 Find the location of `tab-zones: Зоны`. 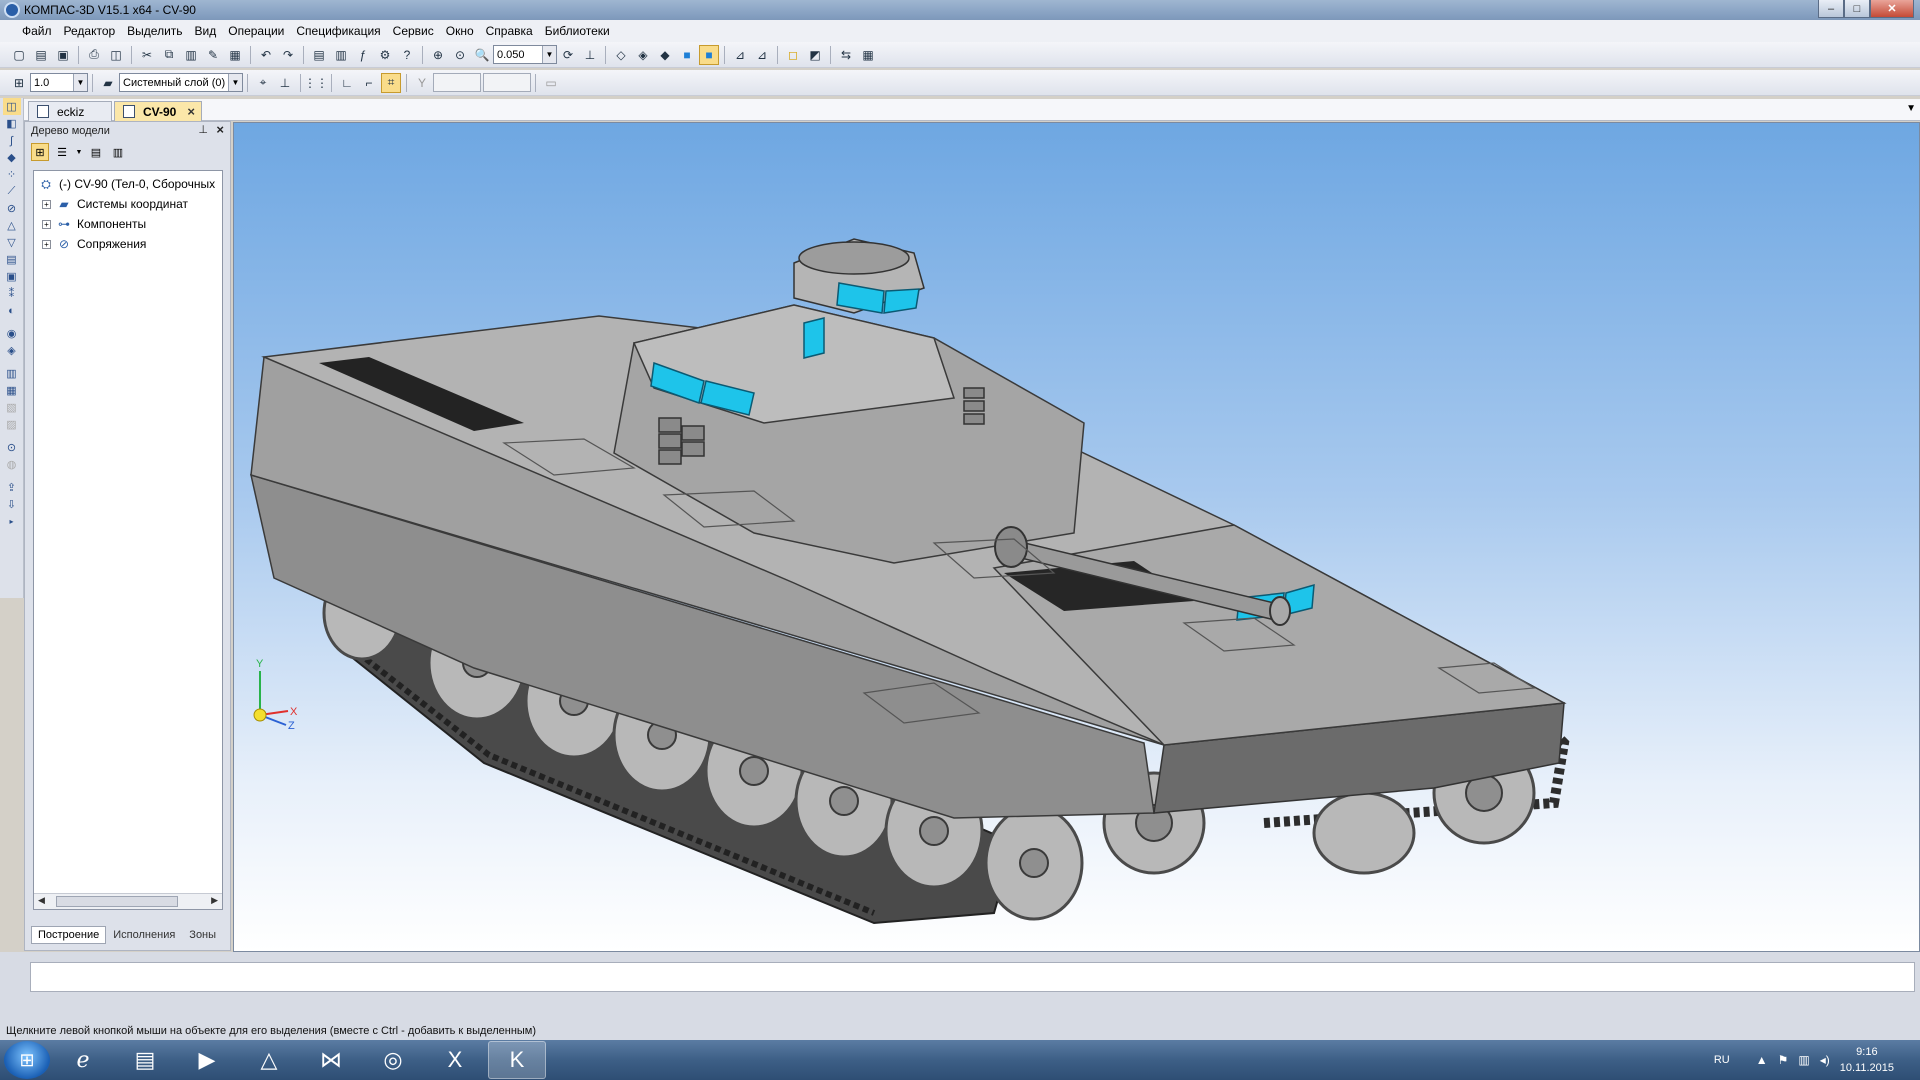

tab-zones: Зоны is located at coordinates (202, 935).